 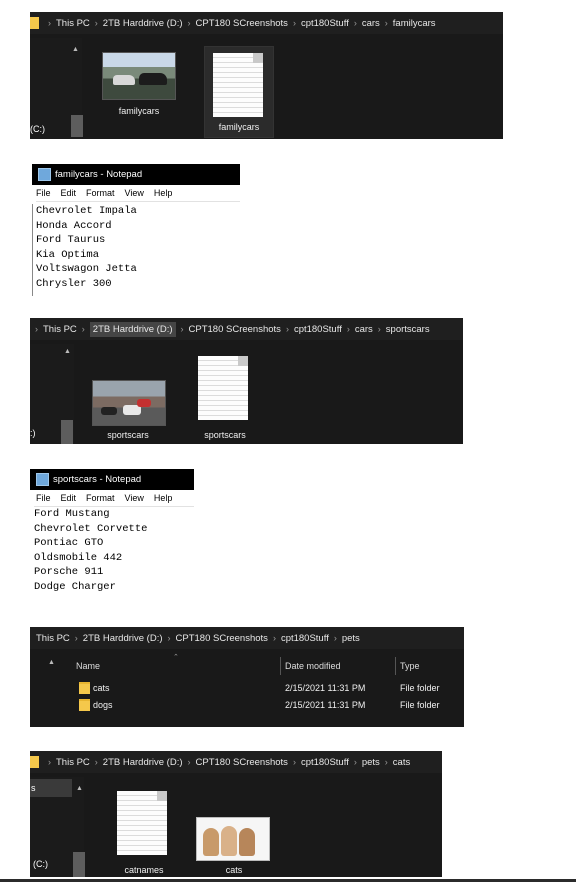 What do you see at coordinates (112, 479) in the screenshot?
I see `title-bar: sportscars - Notepad` at bounding box center [112, 479].